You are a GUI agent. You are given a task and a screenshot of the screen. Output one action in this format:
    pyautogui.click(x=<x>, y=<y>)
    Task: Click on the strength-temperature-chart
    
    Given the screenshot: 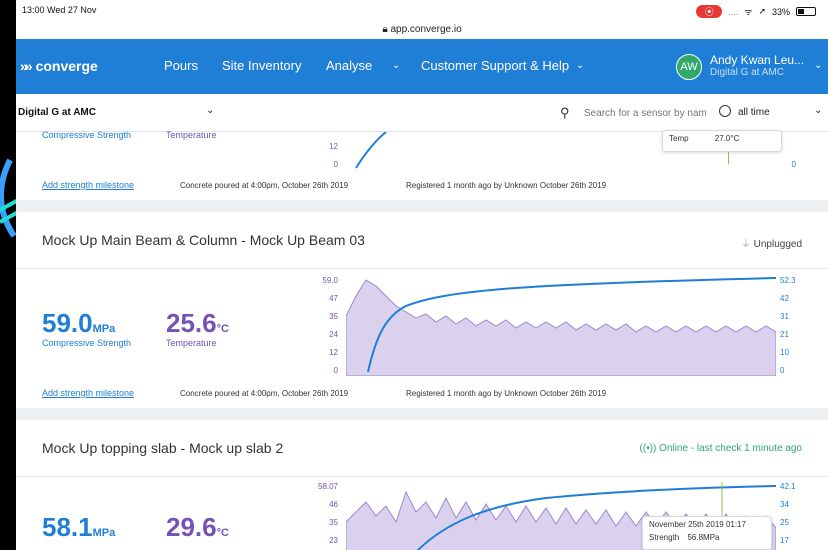 What is the action you would take?
    pyautogui.click(x=561, y=326)
    